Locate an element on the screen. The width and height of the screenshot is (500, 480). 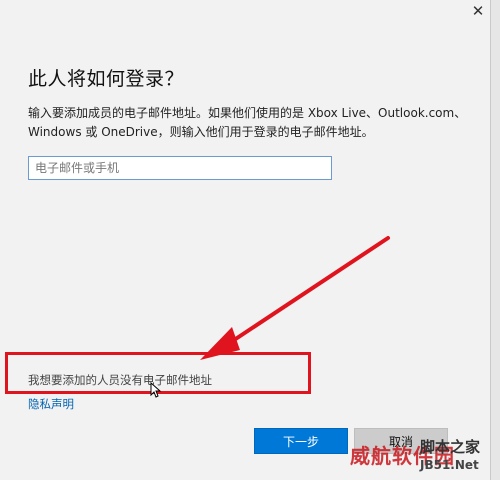
annotation-arrow-icon is located at coordinates (295, 298).